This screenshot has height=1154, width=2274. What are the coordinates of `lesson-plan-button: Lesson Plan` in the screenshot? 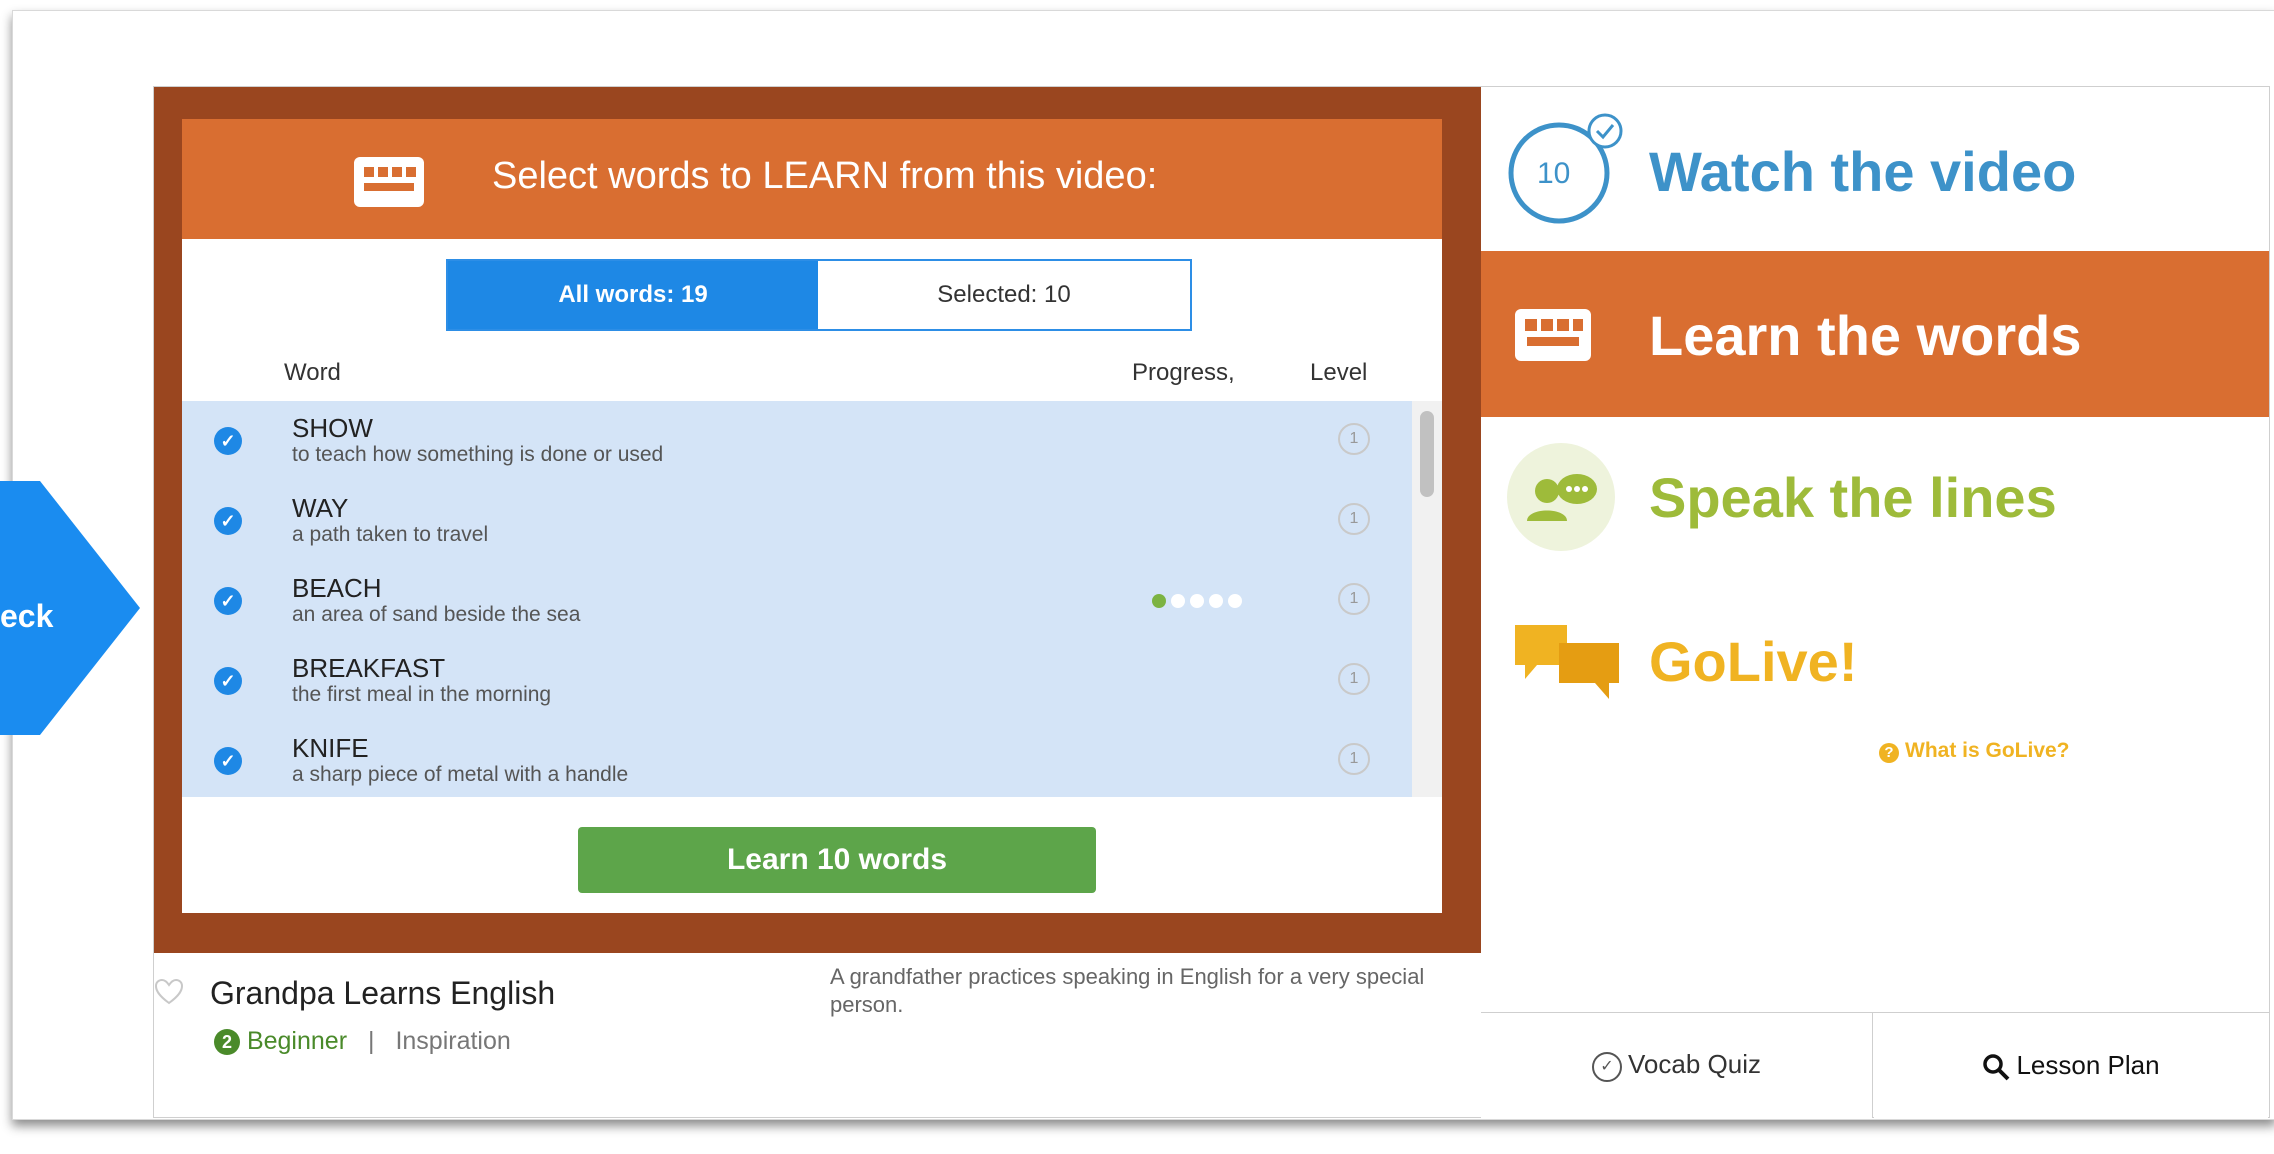 It's located at (2071, 1065).